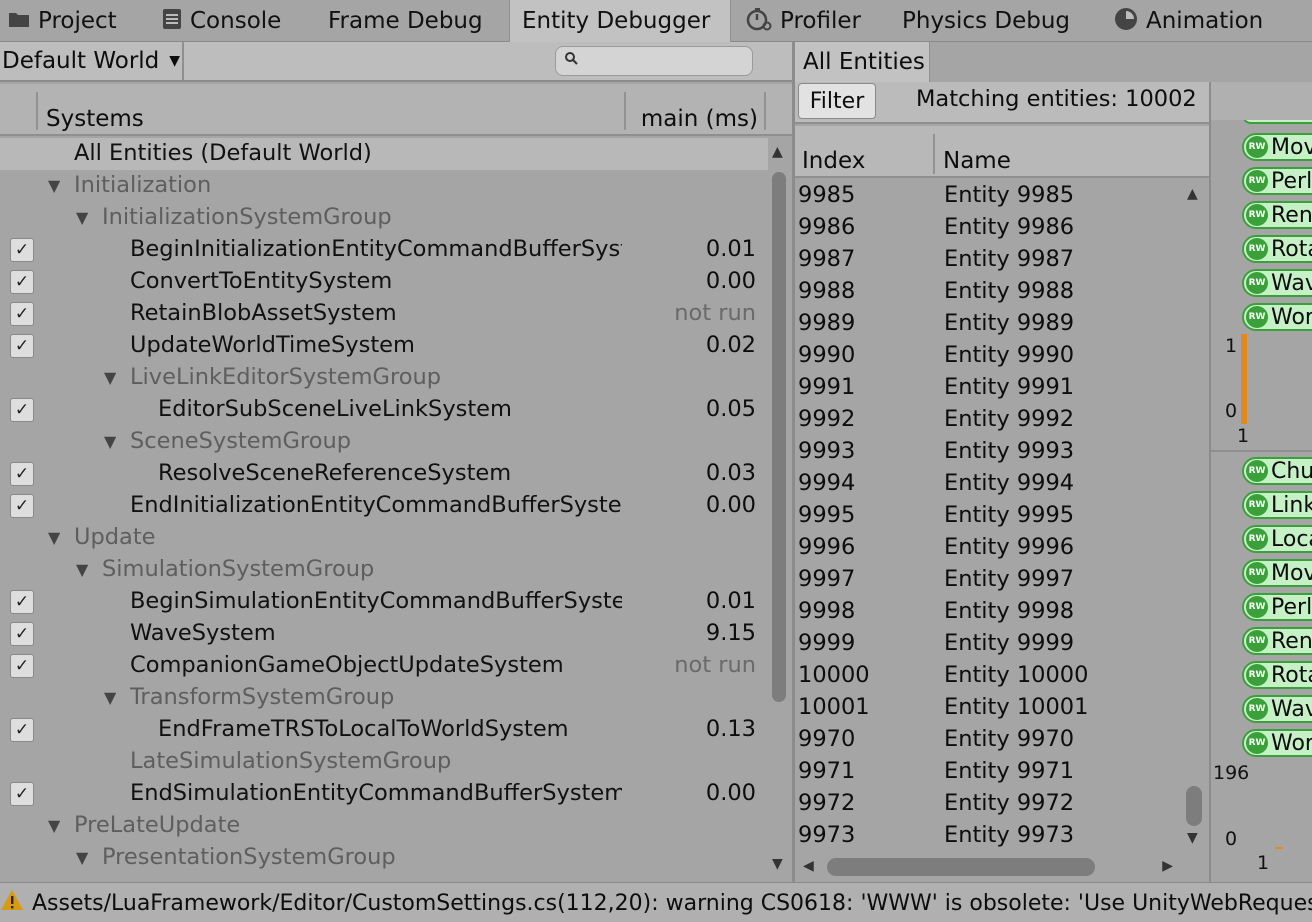 The width and height of the screenshot is (1312, 922). What do you see at coordinates (988, 708) in the screenshot?
I see `entity-row: 10001 Entity 10001` at bounding box center [988, 708].